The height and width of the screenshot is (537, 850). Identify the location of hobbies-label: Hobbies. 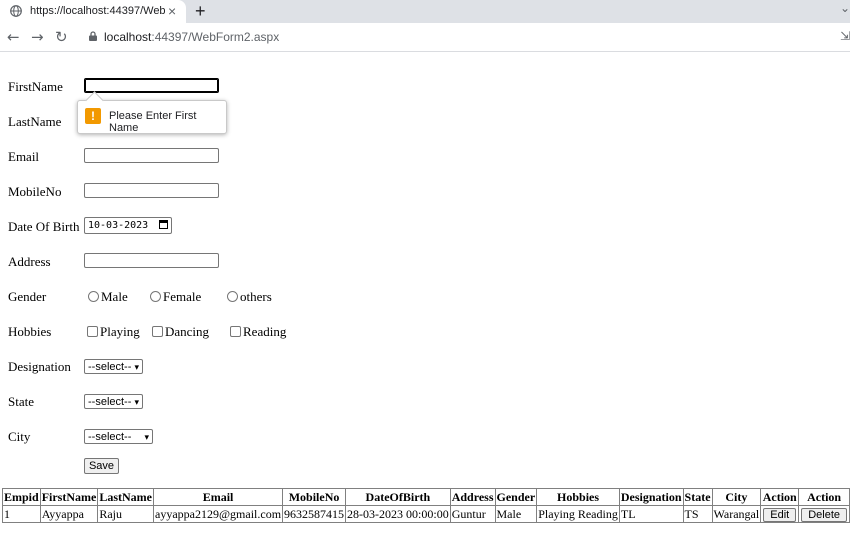
(30, 331).